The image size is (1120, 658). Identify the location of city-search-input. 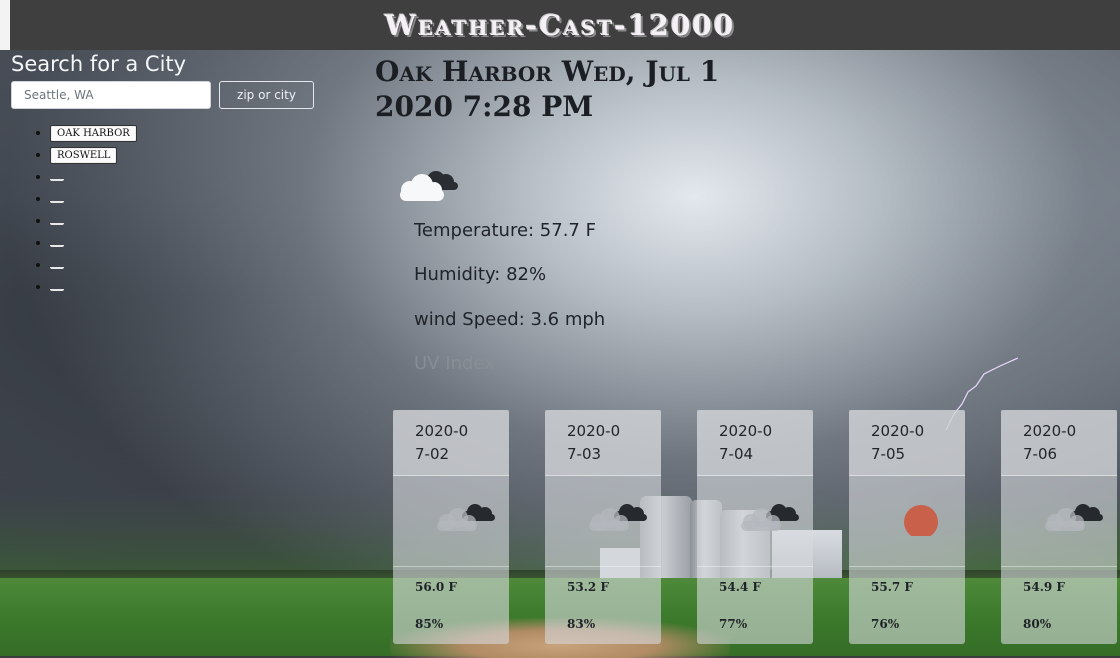
(111, 95).